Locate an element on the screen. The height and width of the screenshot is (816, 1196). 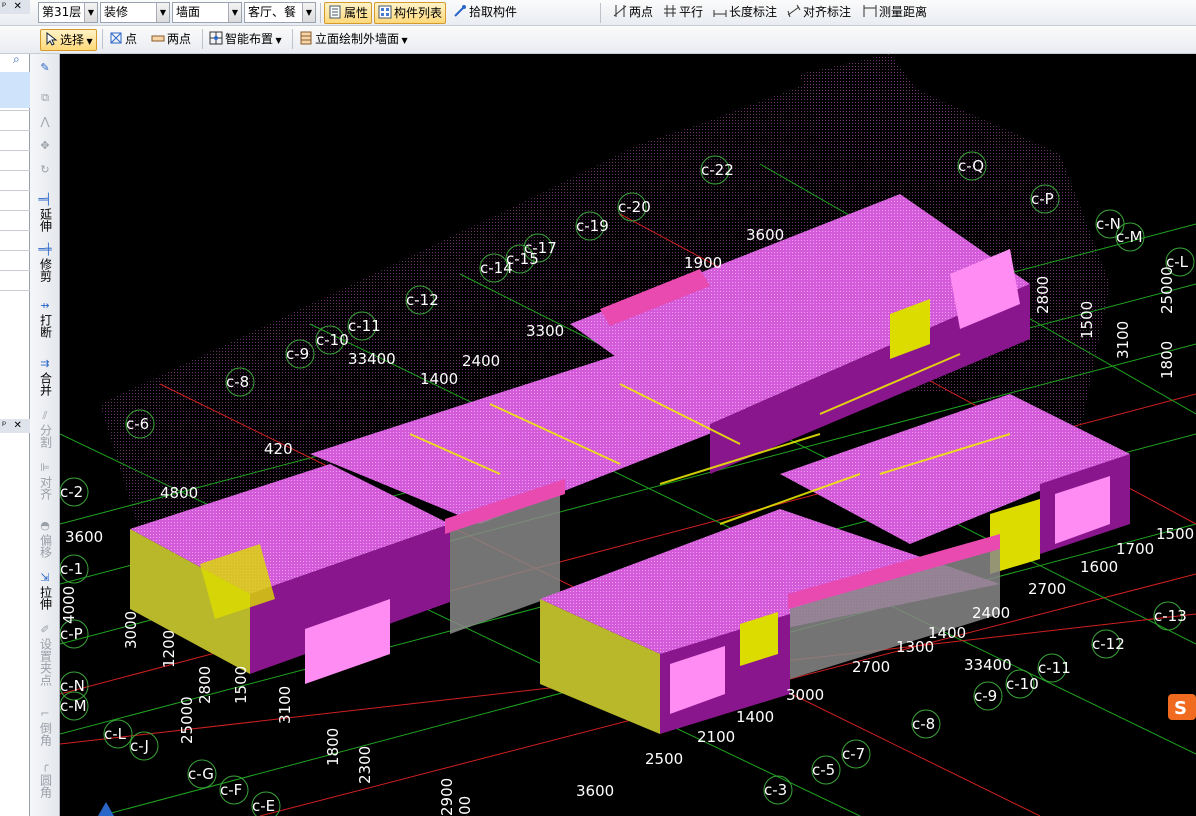
properties-button: 属性 is located at coordinates (348, 13).